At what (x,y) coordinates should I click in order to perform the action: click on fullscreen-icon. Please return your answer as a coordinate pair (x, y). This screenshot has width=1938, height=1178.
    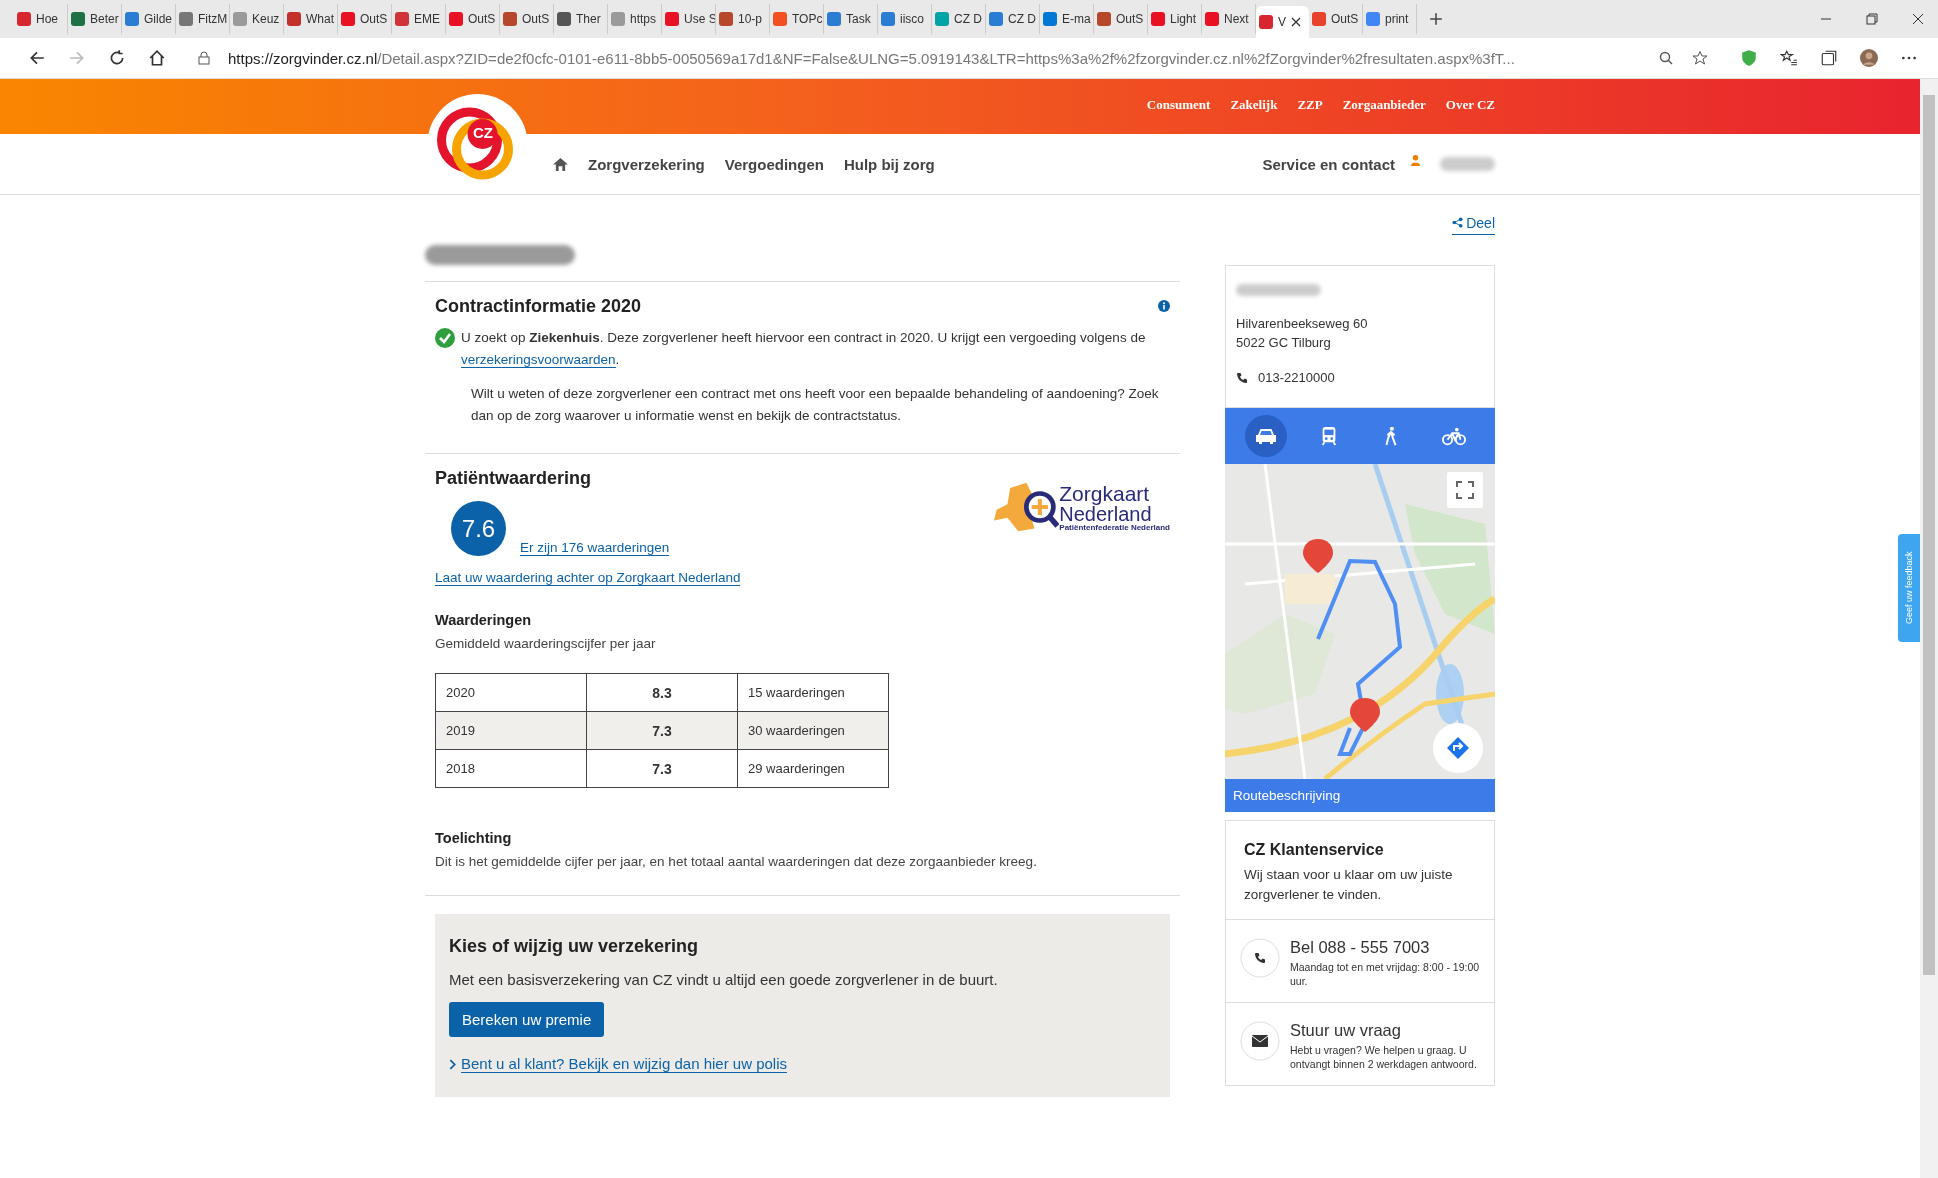
    Looking at the image, I should click on (1465, 490).